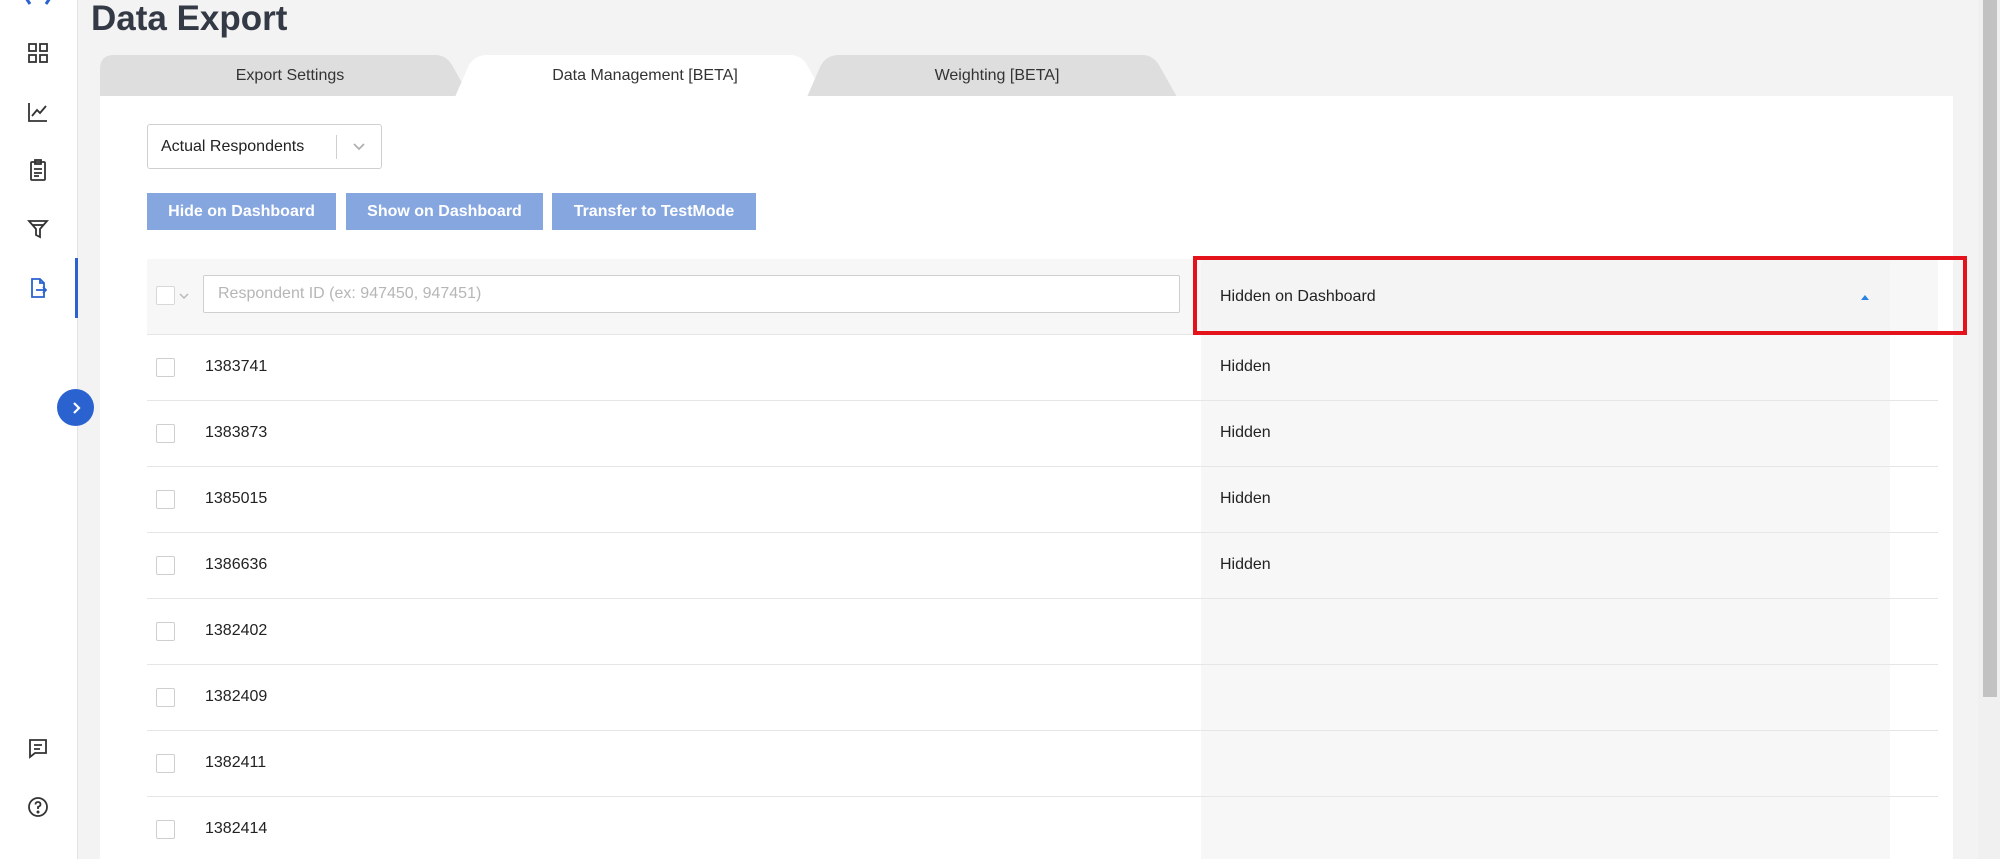 The image size is (2000, 859). What do you see at coordinates (1042, 434) in the screenshot?
I see `table-row: 1383873 Hidden` at bounding box center [1042, 434].